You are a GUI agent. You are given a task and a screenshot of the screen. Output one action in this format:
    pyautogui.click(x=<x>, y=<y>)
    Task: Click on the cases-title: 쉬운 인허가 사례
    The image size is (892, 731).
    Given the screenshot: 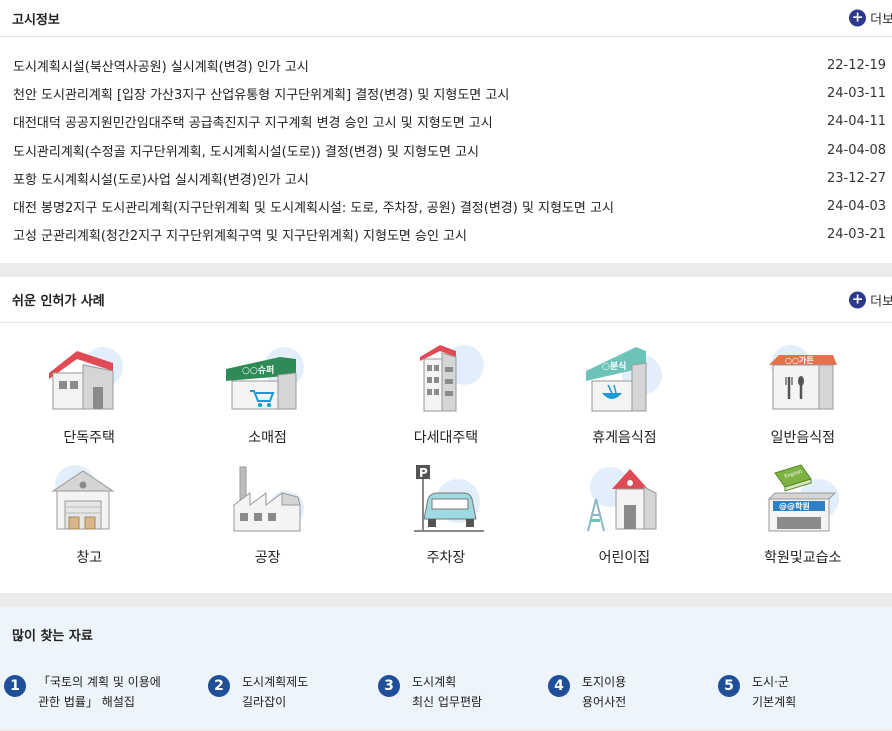 What is the action you would take?
    pyautogui.click(x=58, y=301)
    